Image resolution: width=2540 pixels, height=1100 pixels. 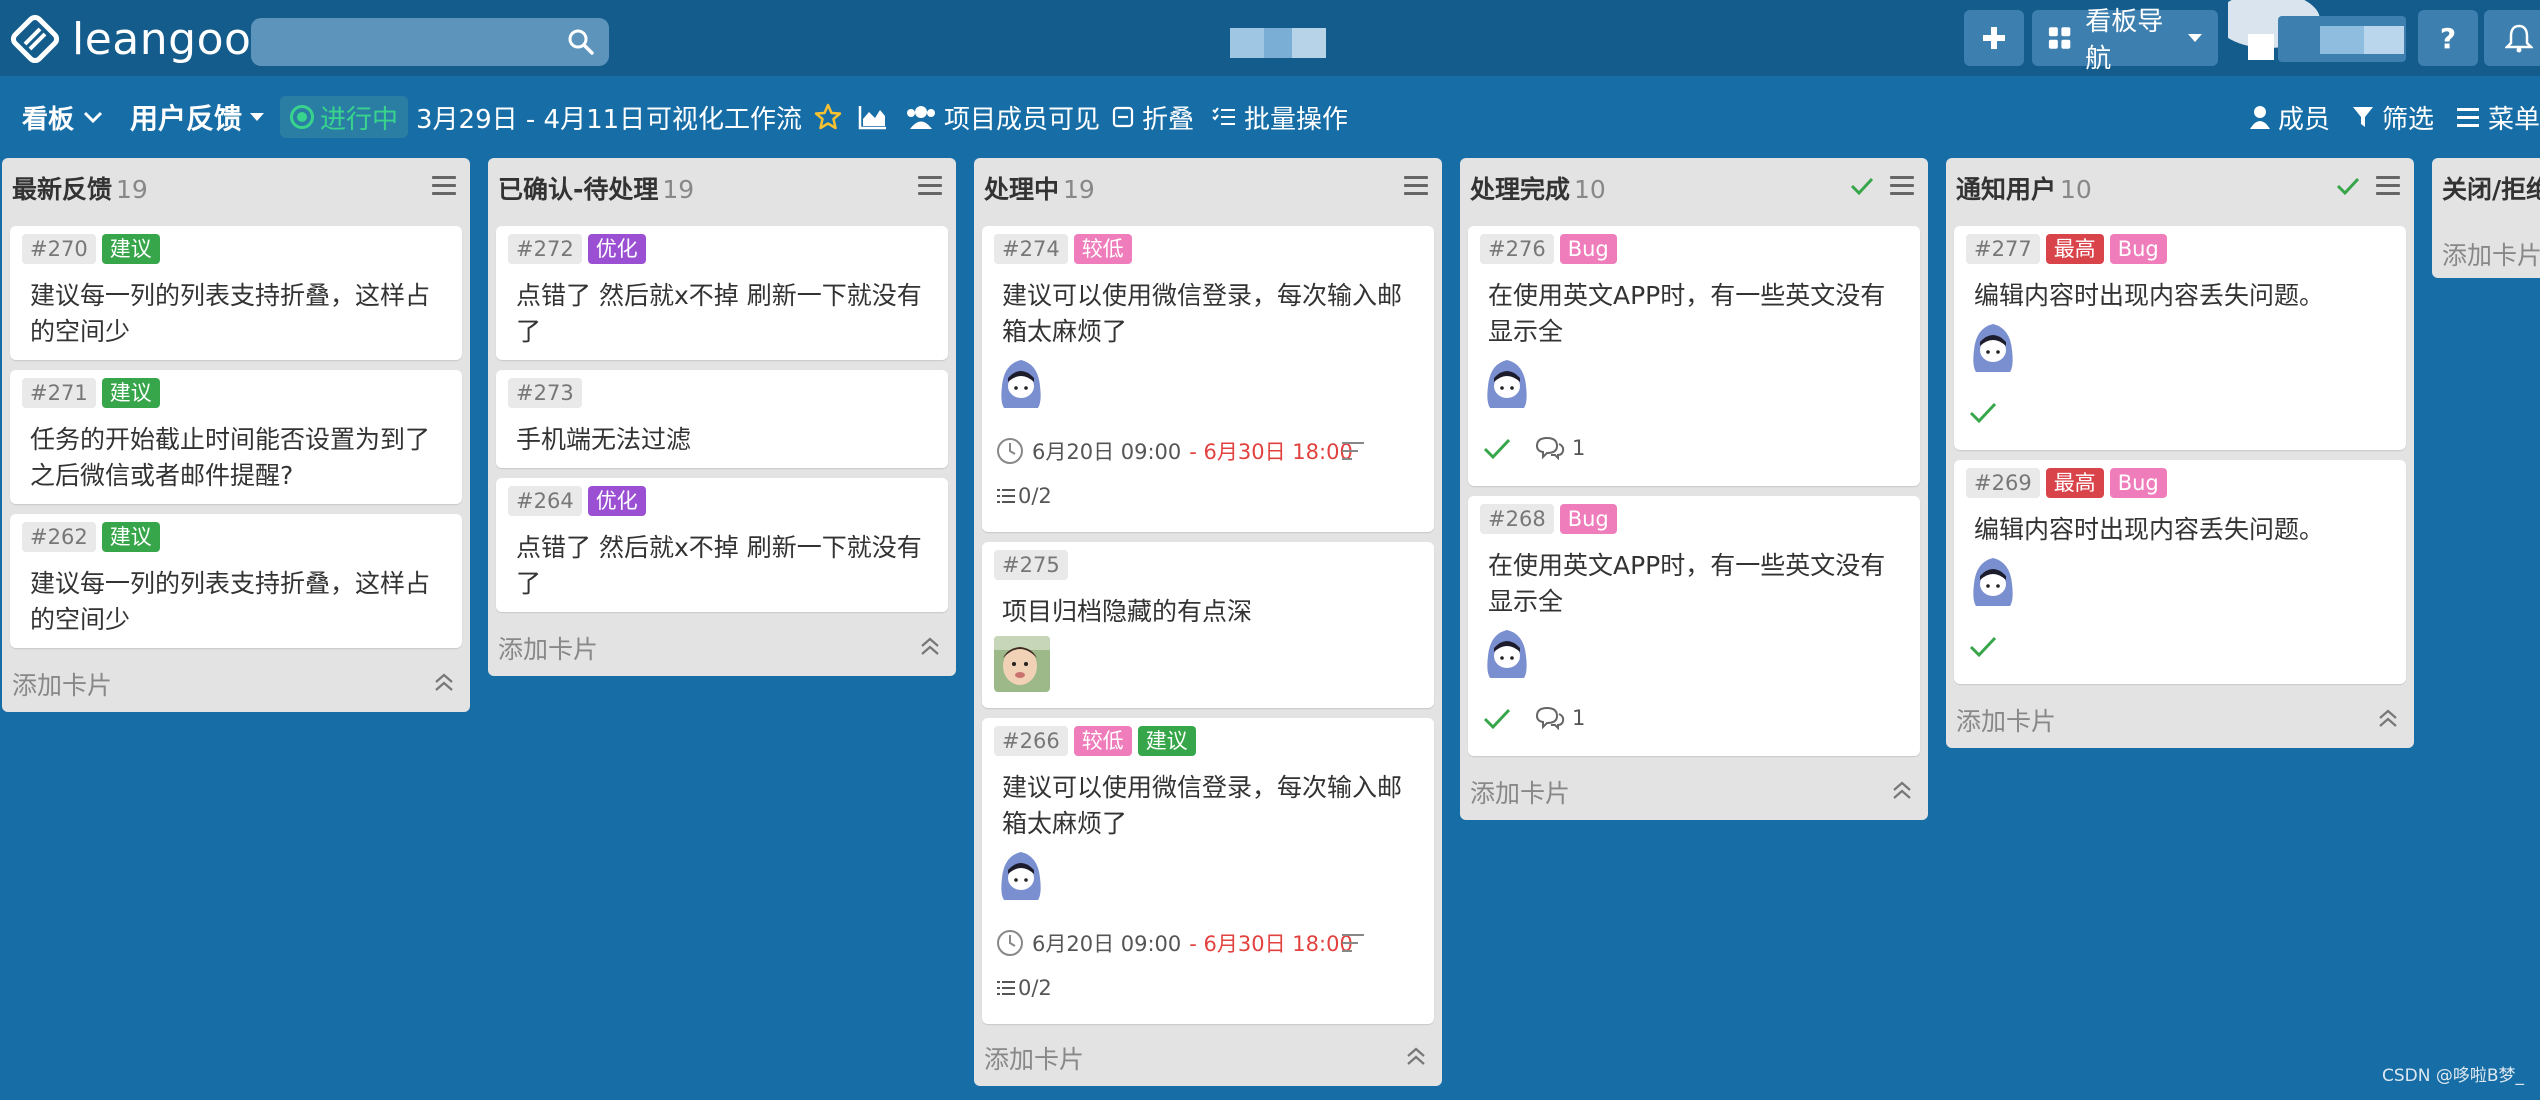 I want to click on comments-icon, so click(x=1550, y=718).